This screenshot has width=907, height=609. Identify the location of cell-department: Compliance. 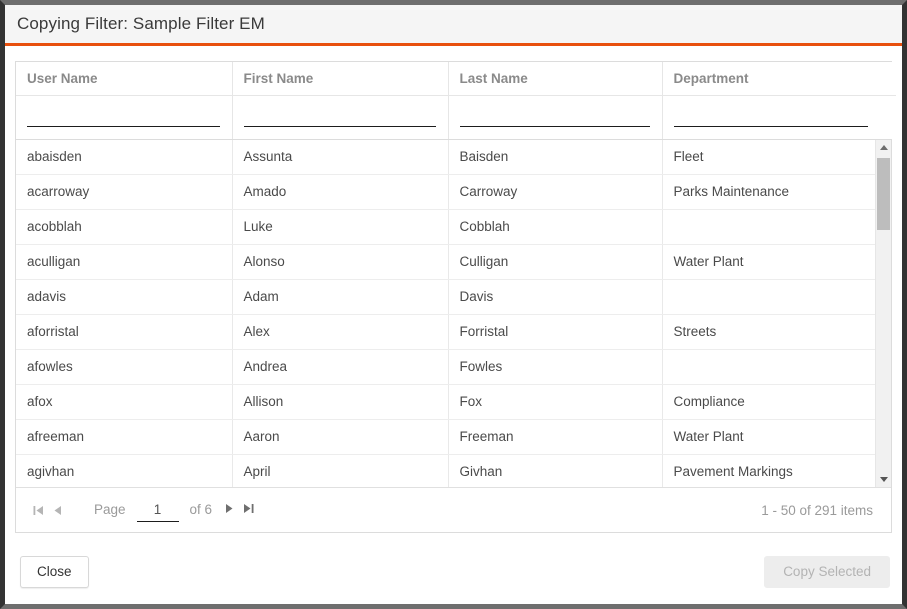
(768, 402).